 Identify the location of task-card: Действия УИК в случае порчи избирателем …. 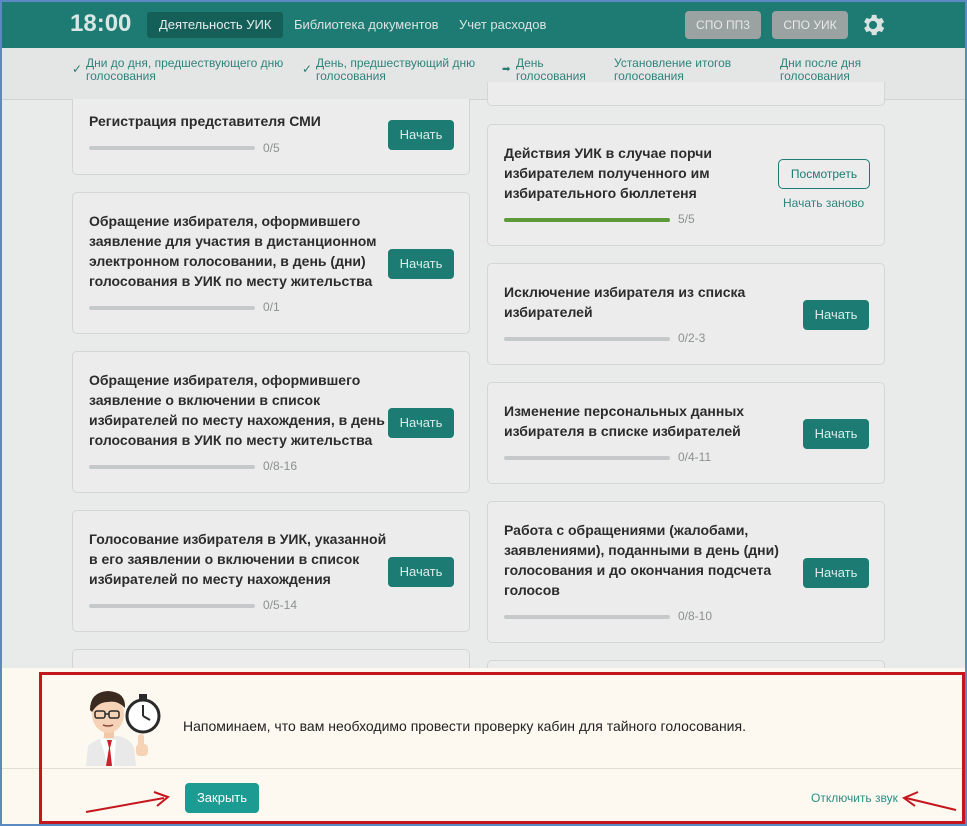
(686, 185).